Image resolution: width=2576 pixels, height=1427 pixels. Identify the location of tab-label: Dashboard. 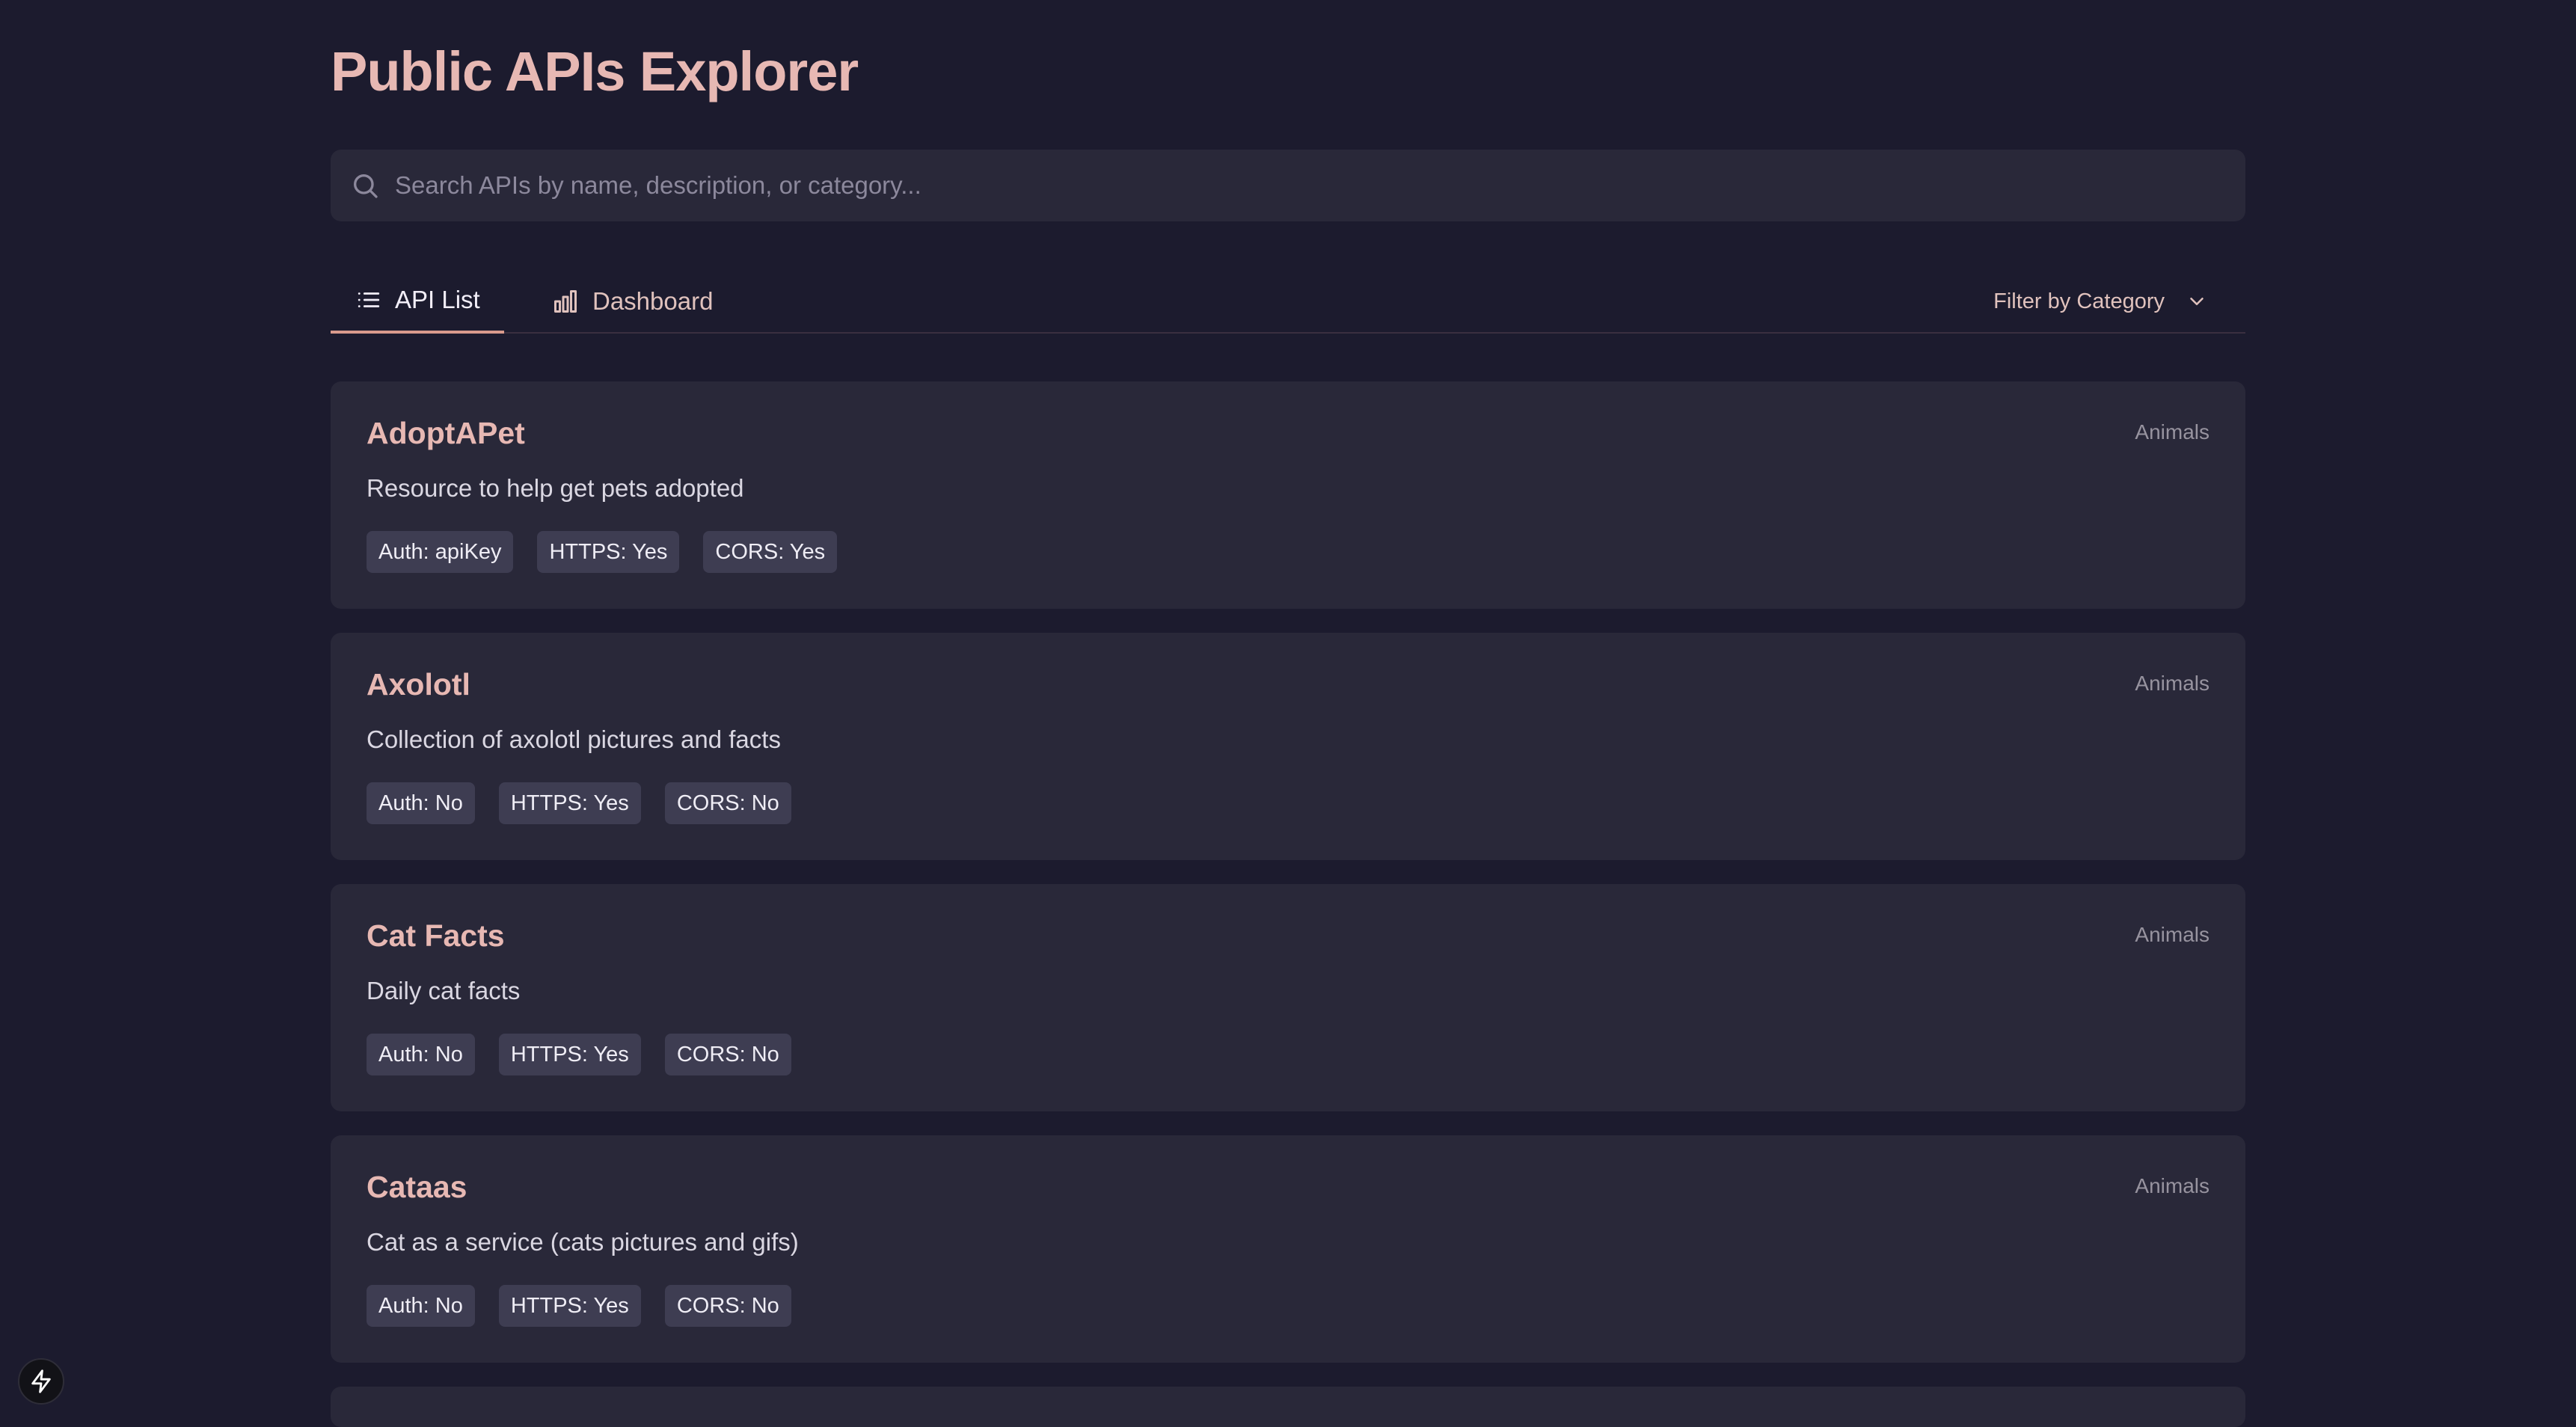
(653, 301).